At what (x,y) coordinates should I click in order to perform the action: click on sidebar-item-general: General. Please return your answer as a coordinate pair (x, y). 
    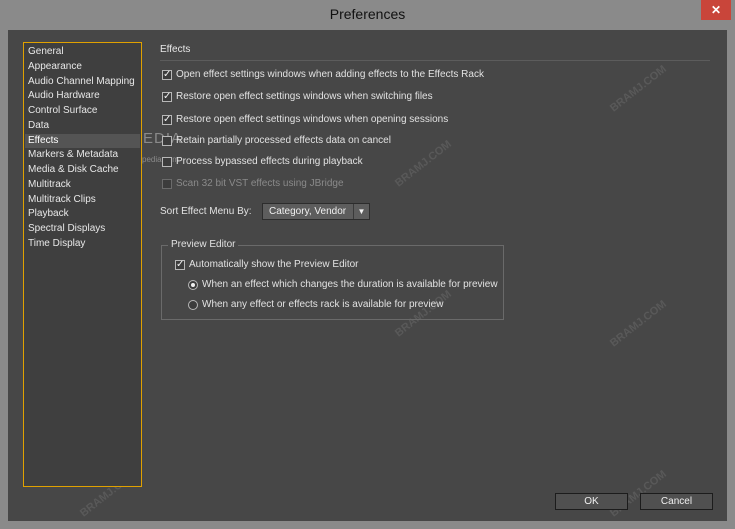
    Looking at the image, I should click on (82, 52).